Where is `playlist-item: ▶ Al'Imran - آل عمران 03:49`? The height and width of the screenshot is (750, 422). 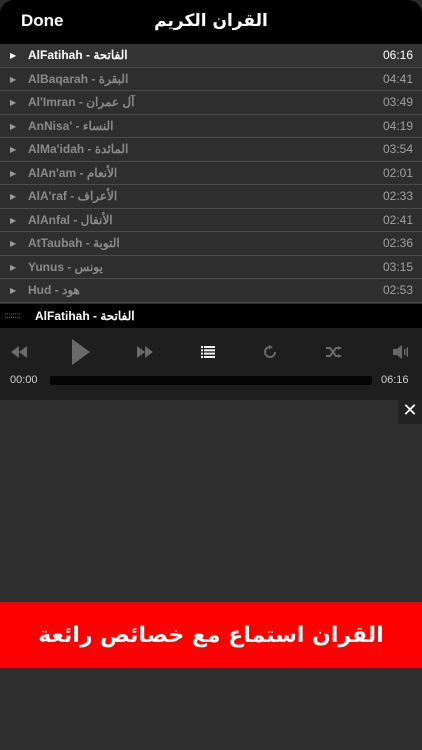 playlist-item: ▶ Al'Imran - آل عمران 03:49 is located at coordinates (211, 103).